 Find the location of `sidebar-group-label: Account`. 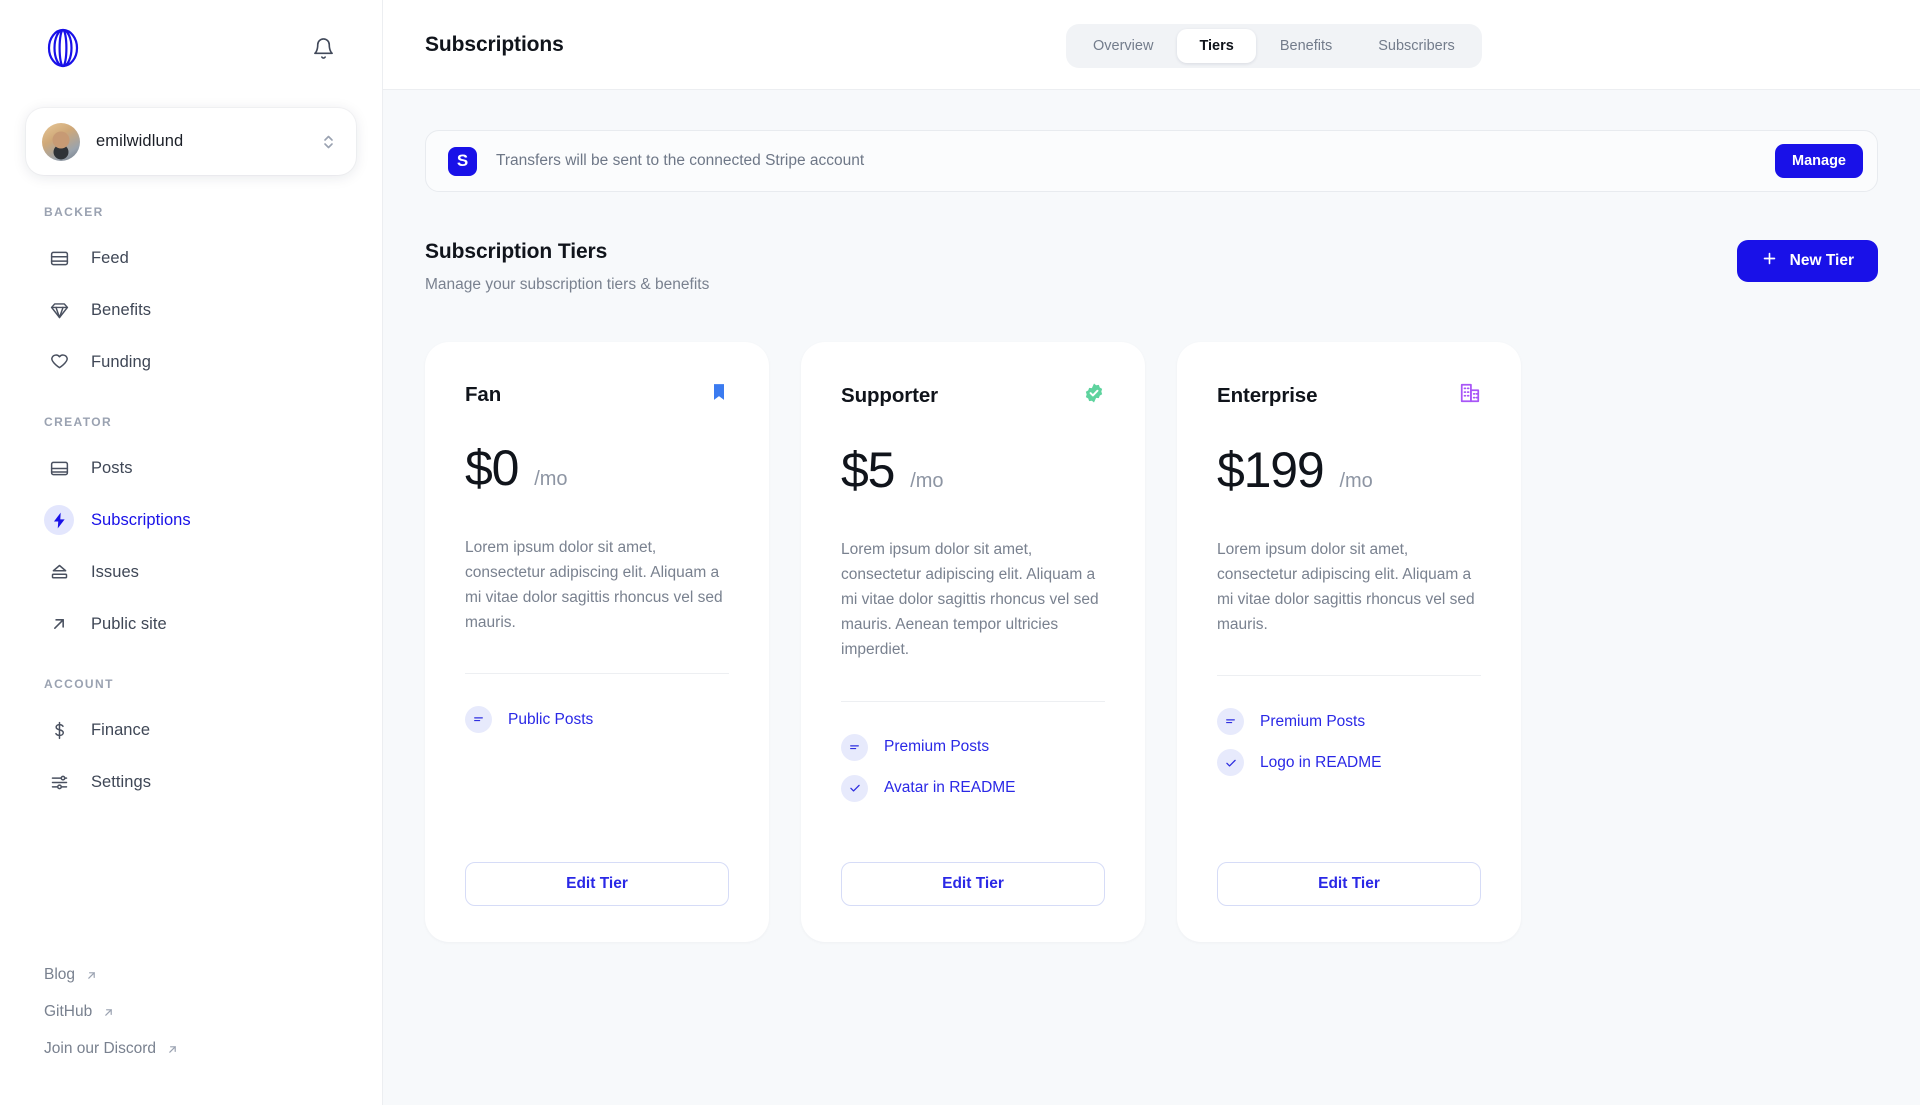

sidebar-group-label: Account is located at coordinates (79, 684).